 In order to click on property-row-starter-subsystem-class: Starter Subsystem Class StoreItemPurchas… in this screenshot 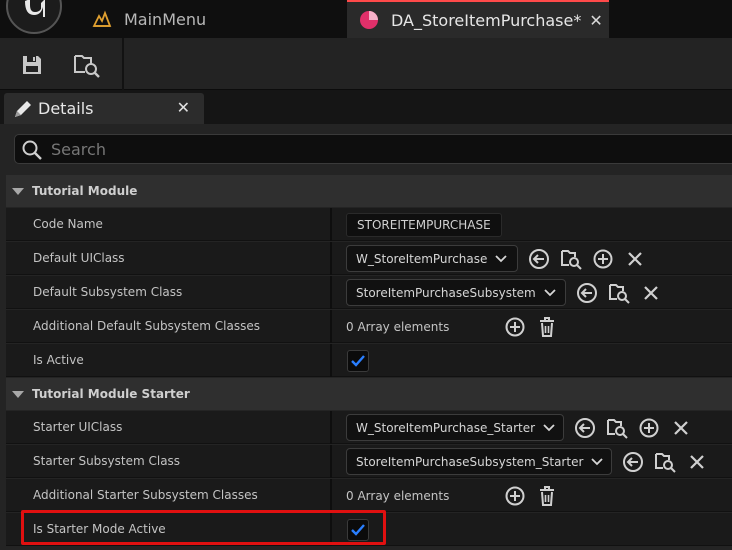, I will do `click(369, 461)`.